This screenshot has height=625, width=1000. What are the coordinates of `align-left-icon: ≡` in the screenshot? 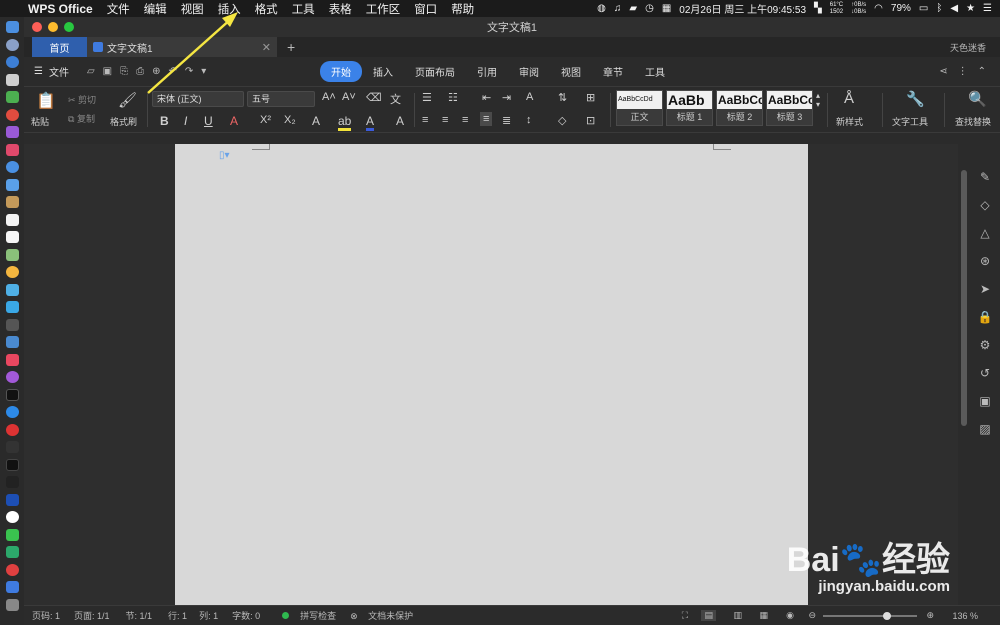 It's located at (425, 120).